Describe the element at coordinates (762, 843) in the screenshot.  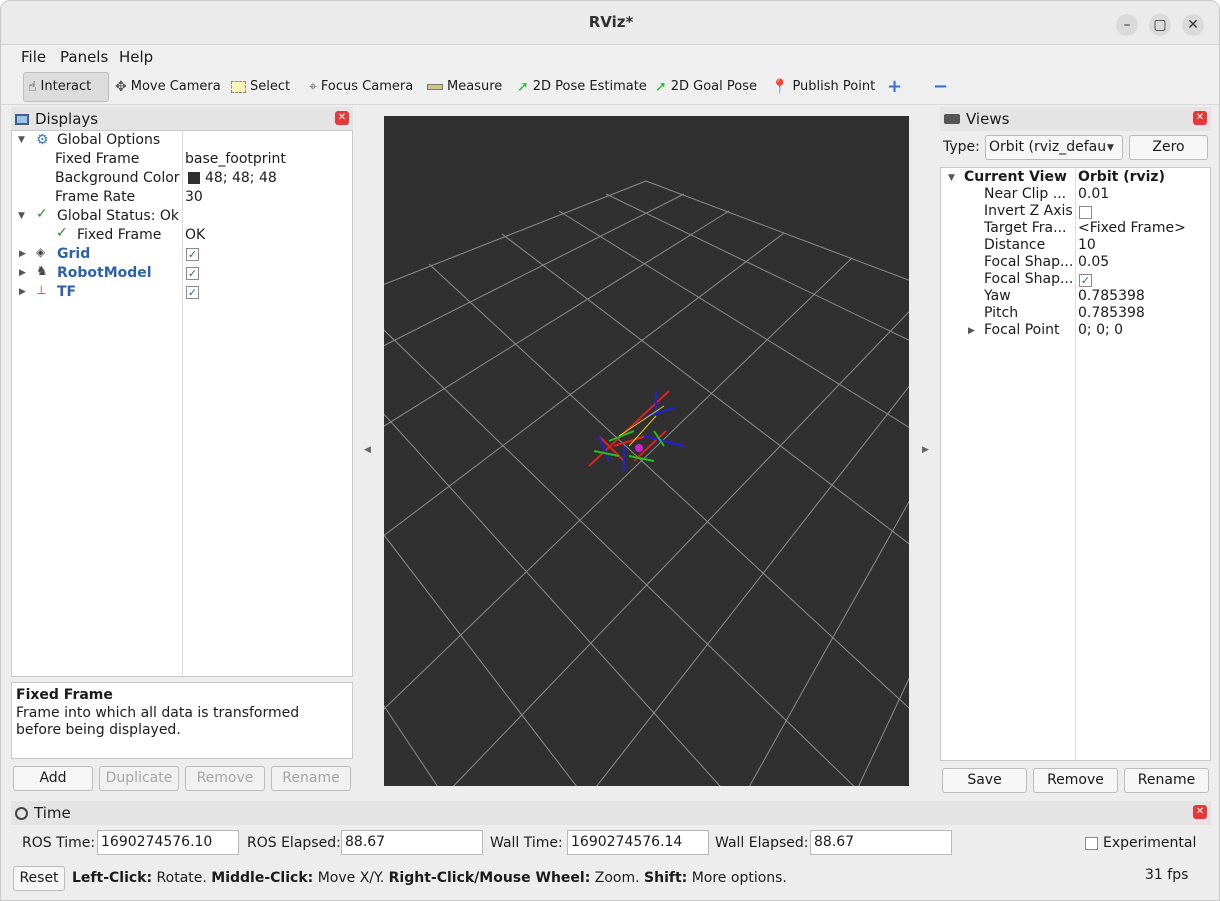
I see `wall-elapsed-label: Wall Elapsed:` at that location.